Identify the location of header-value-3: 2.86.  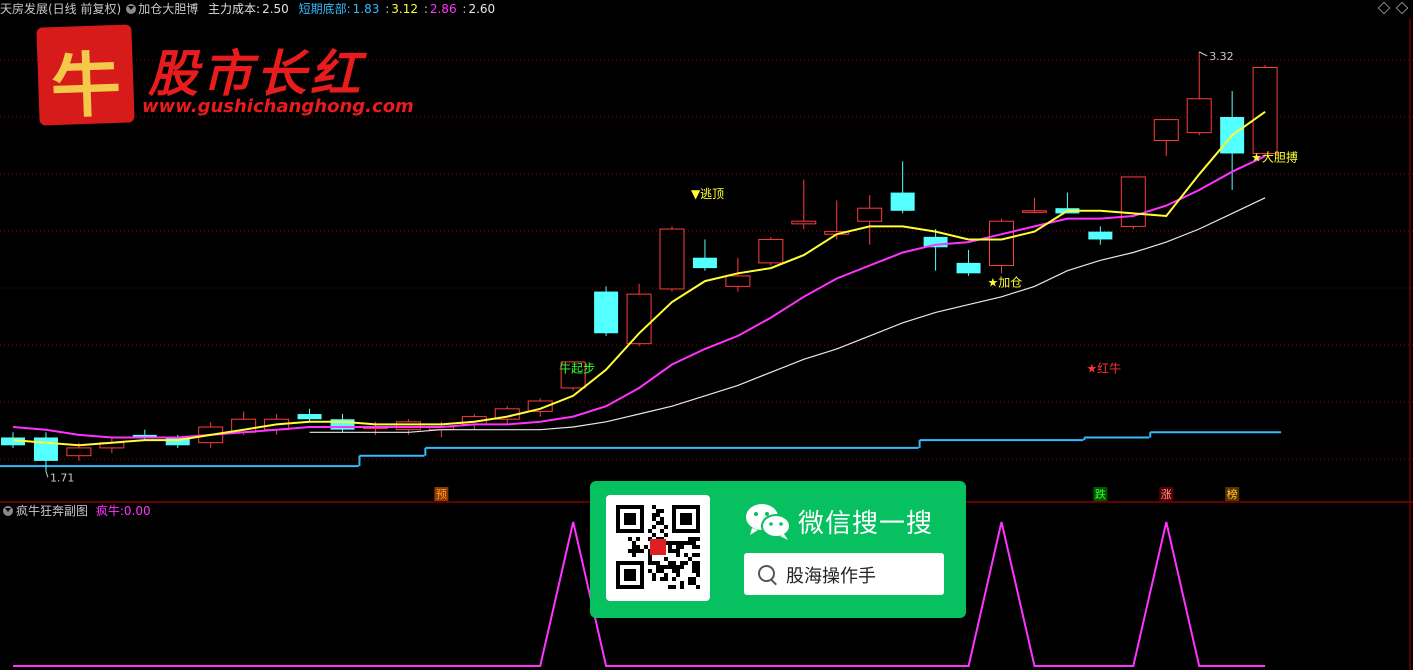
(443, 9).